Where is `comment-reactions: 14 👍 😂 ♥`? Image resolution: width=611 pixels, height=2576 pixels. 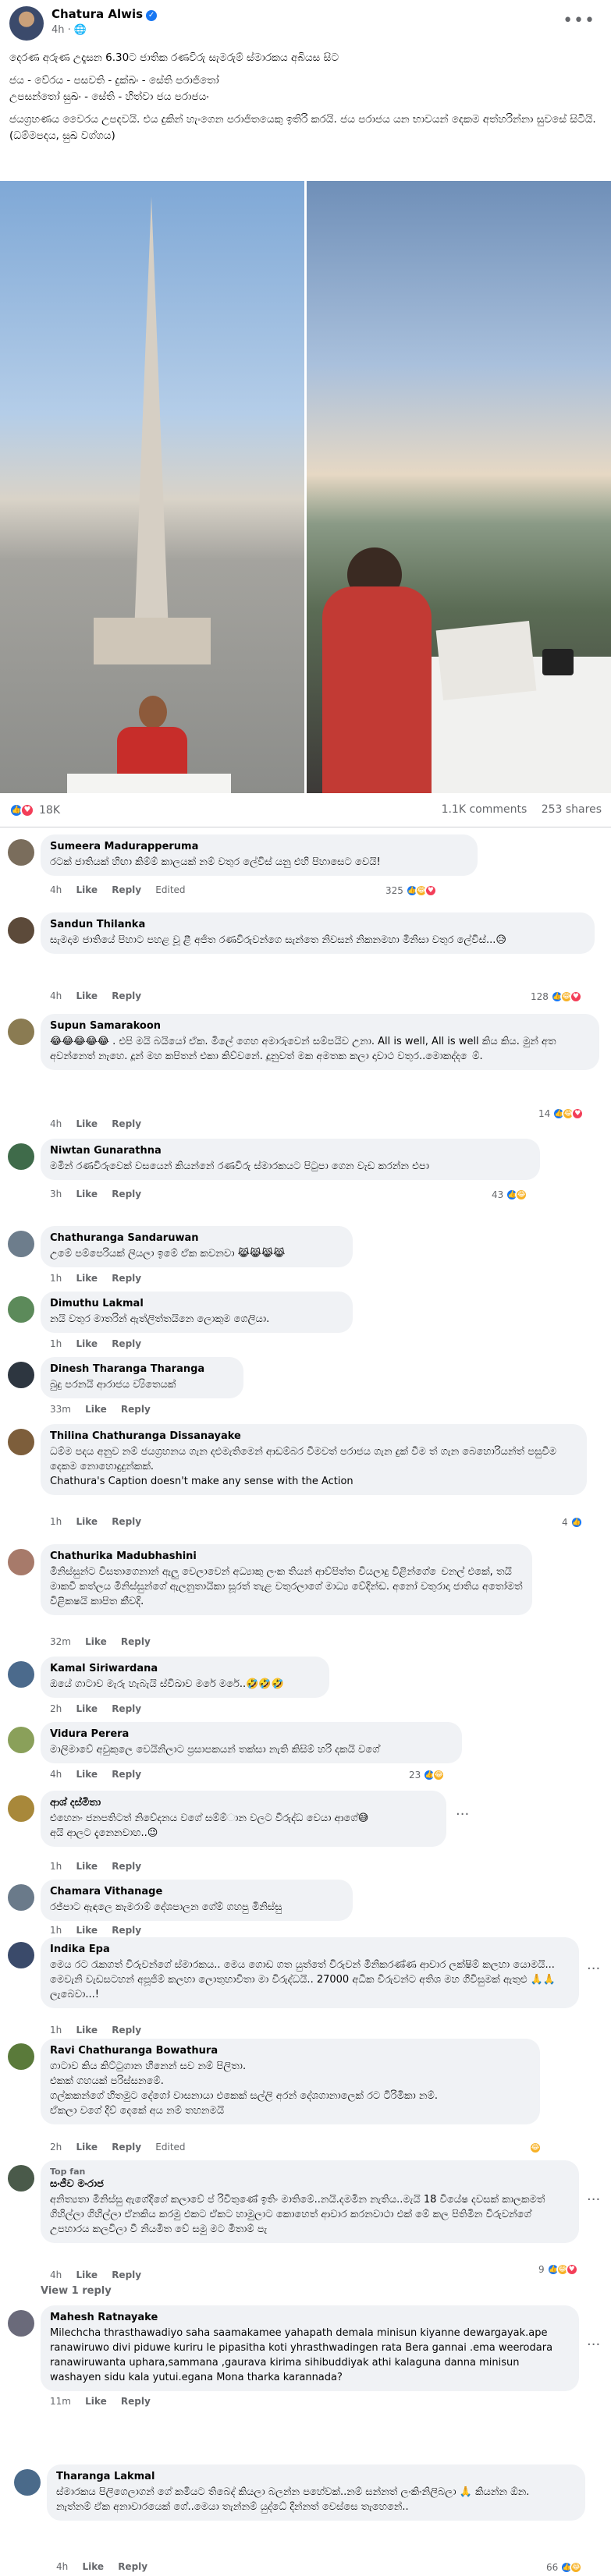 comment-reactions: 14 👍 😂 ♥ is located at coordinates (561, 1113).